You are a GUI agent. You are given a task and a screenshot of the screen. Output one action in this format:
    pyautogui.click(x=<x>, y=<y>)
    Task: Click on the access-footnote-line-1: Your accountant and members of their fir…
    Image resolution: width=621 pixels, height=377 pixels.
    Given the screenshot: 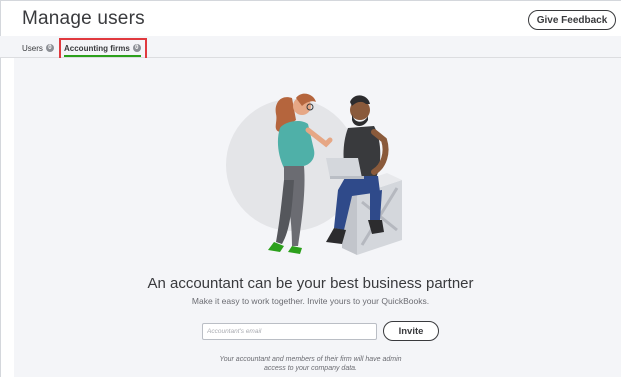 What is the action you would take?
    pyautogui.click(x=310, y=359)
    